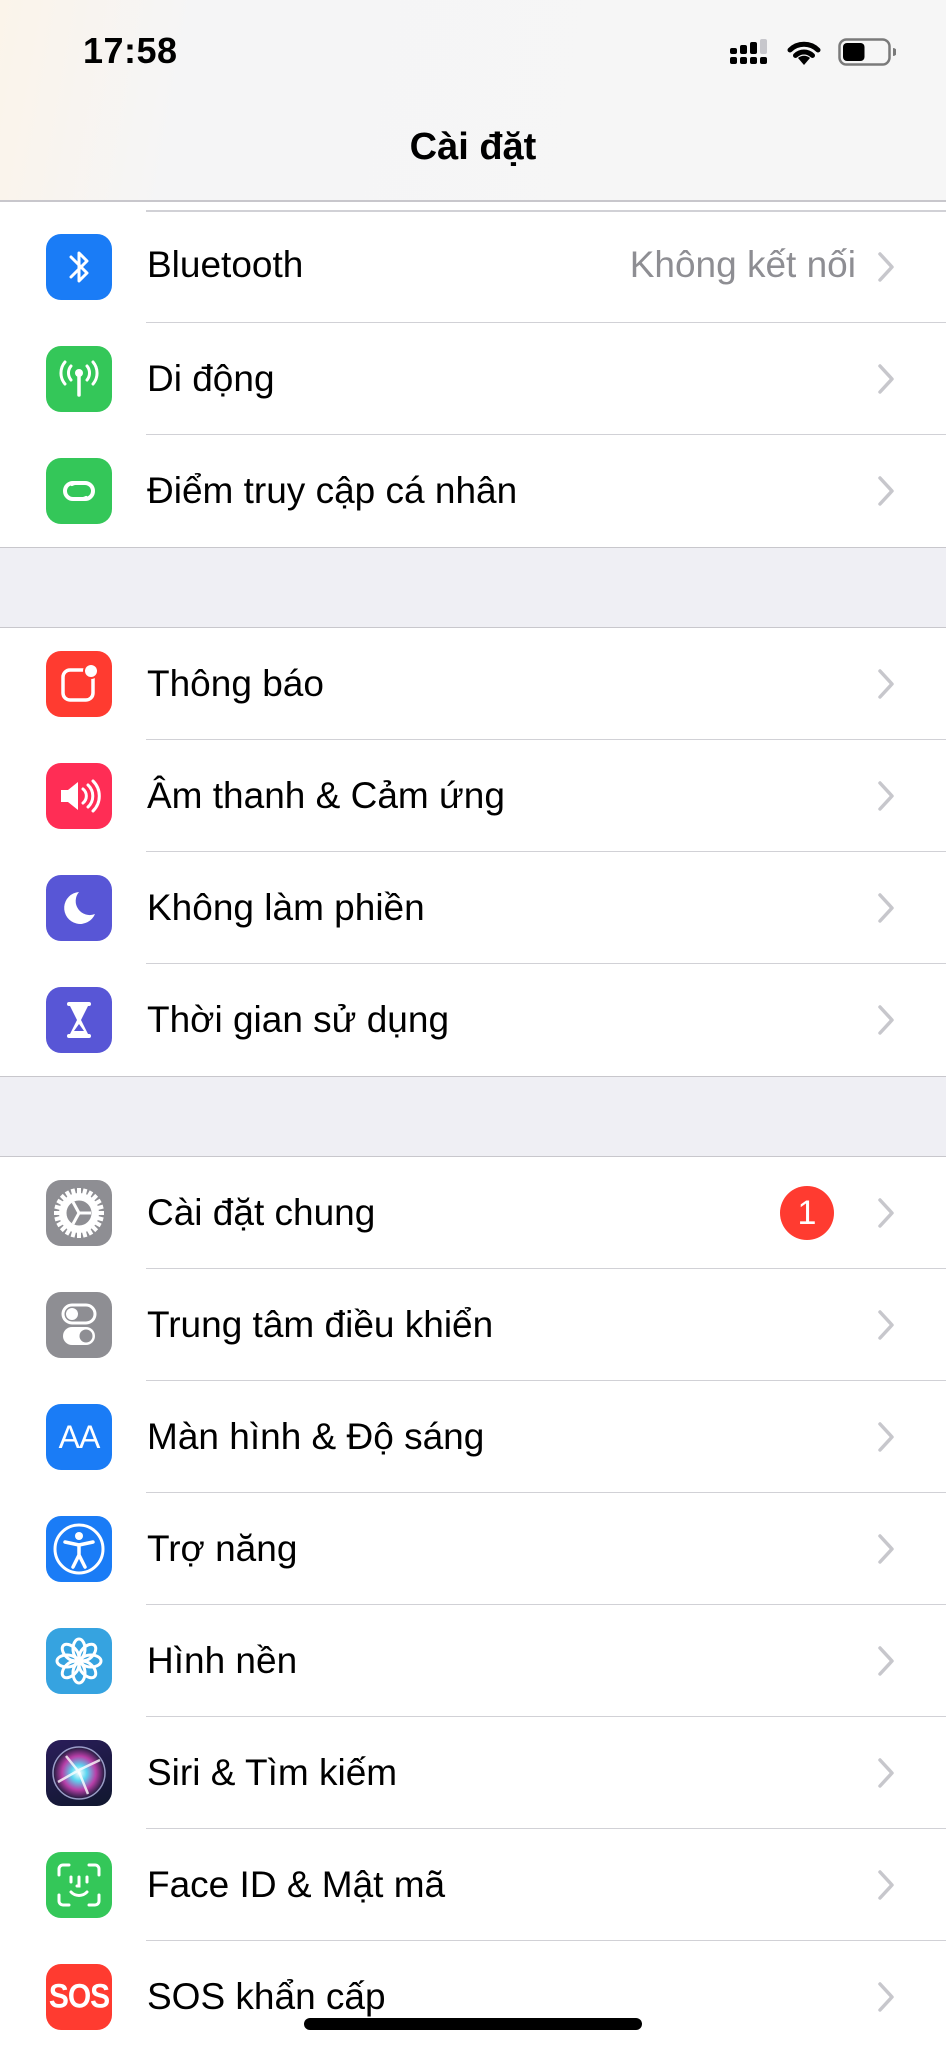  What do you see at coordinates (222, 1548) in the screenshot?
I see `row-label: Trợ năng` at bounding box center [222, 1548].